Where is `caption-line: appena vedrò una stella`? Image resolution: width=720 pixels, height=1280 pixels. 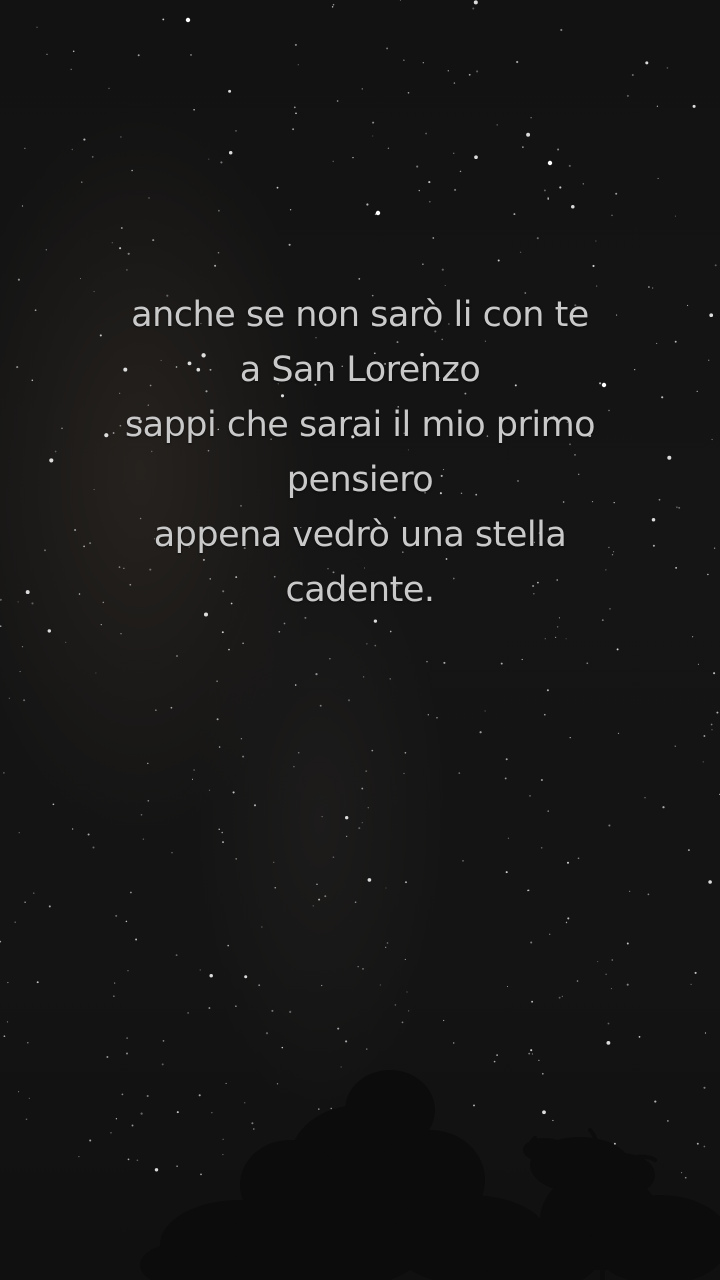
caption-line: appena vedrò una stella is located at coordinates (360, 535).